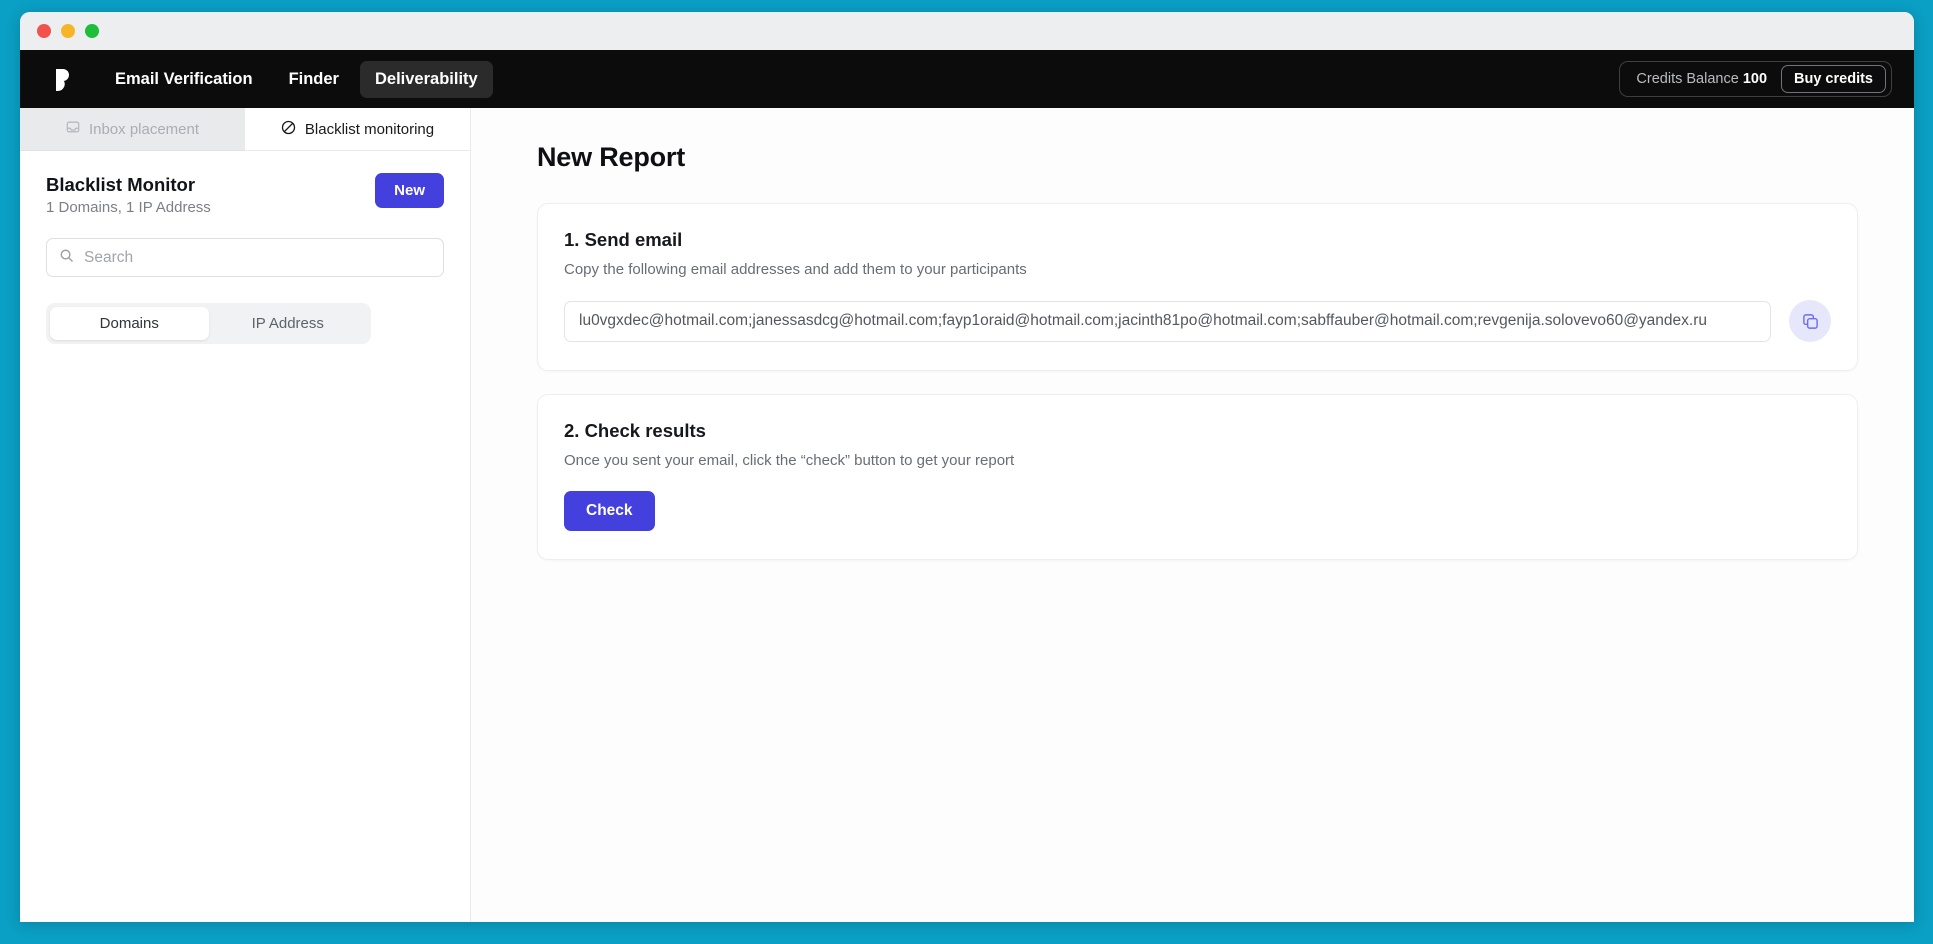 This screenshot has width=1933, height=944. I want to click on blocked-circle-icon, so click(288, 129).